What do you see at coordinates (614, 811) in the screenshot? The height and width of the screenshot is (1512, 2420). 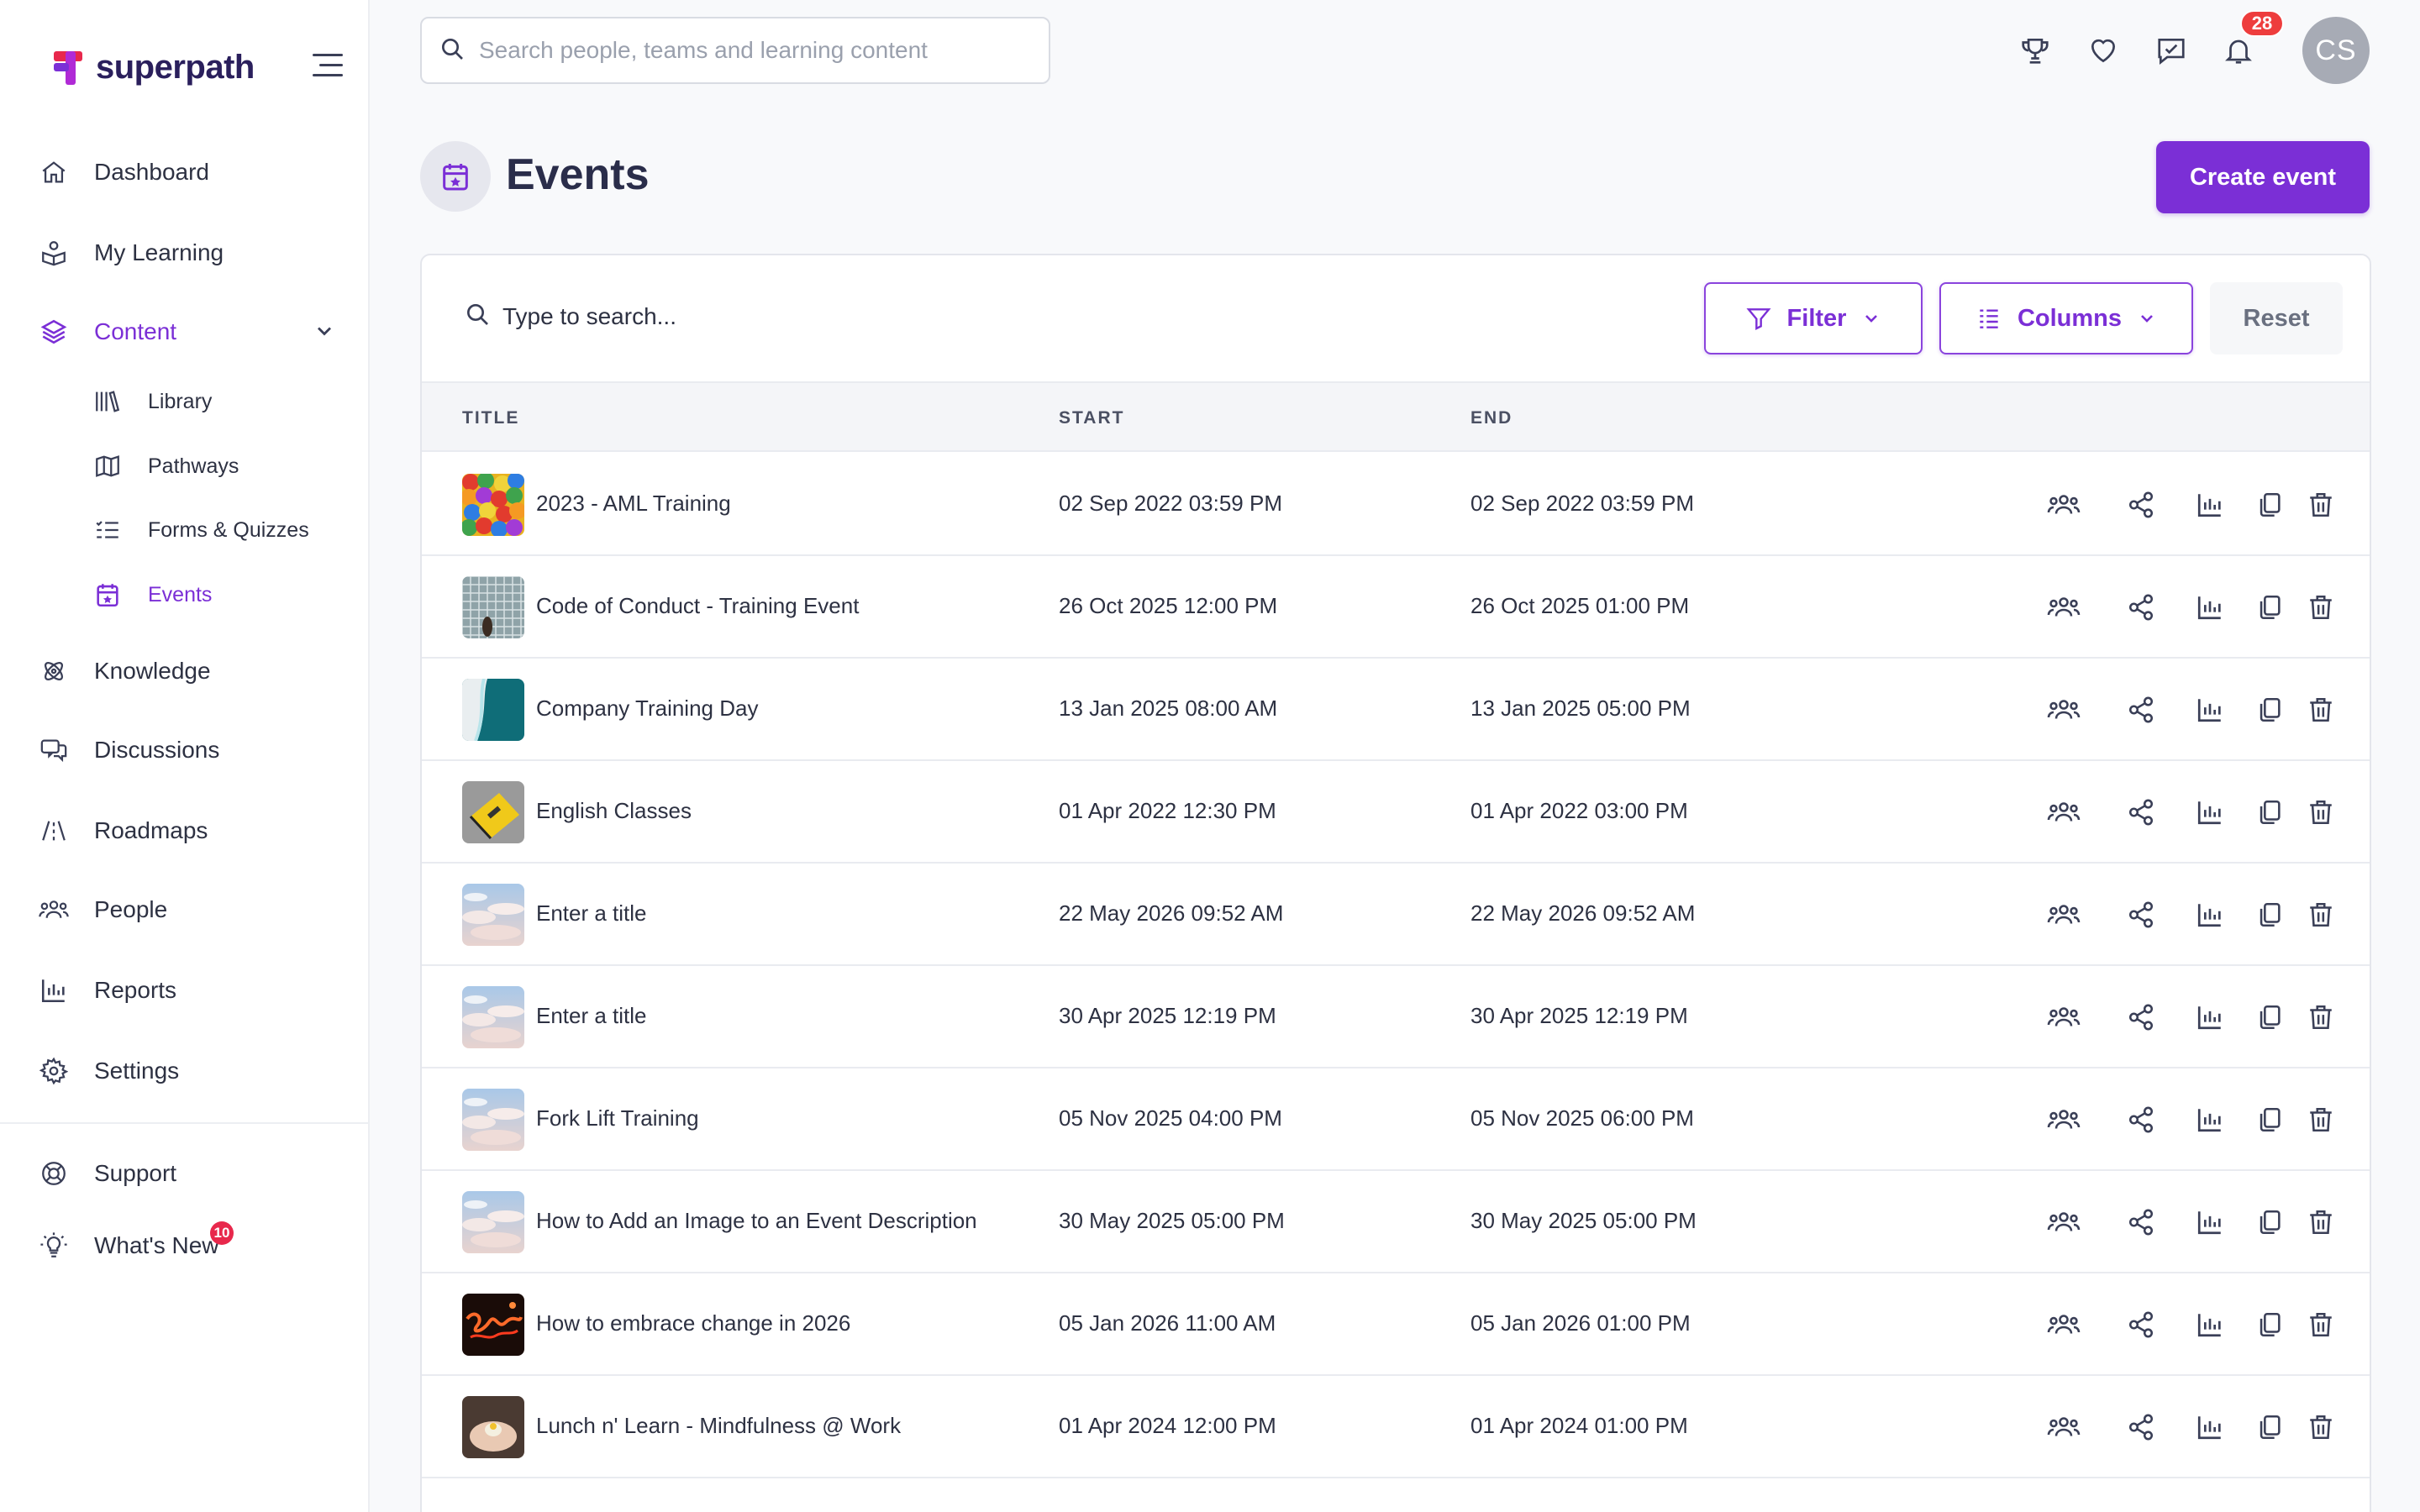 I see `event-title: English Classes` at bounding box center [614, 811].